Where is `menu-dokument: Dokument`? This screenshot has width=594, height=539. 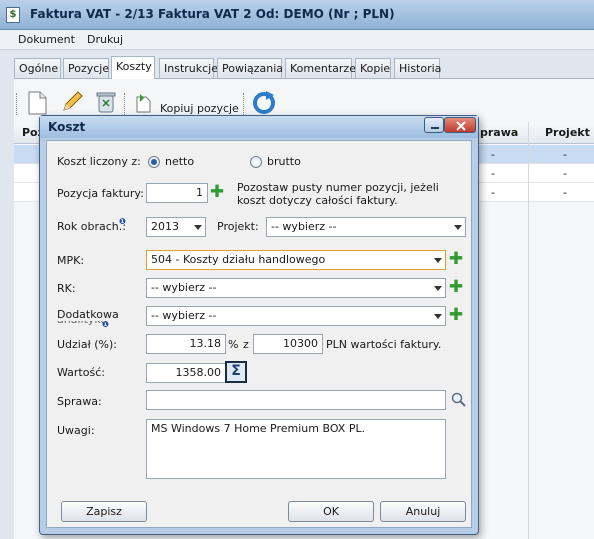 menu-dokument: Dokument is located at coordinates (46, 39).